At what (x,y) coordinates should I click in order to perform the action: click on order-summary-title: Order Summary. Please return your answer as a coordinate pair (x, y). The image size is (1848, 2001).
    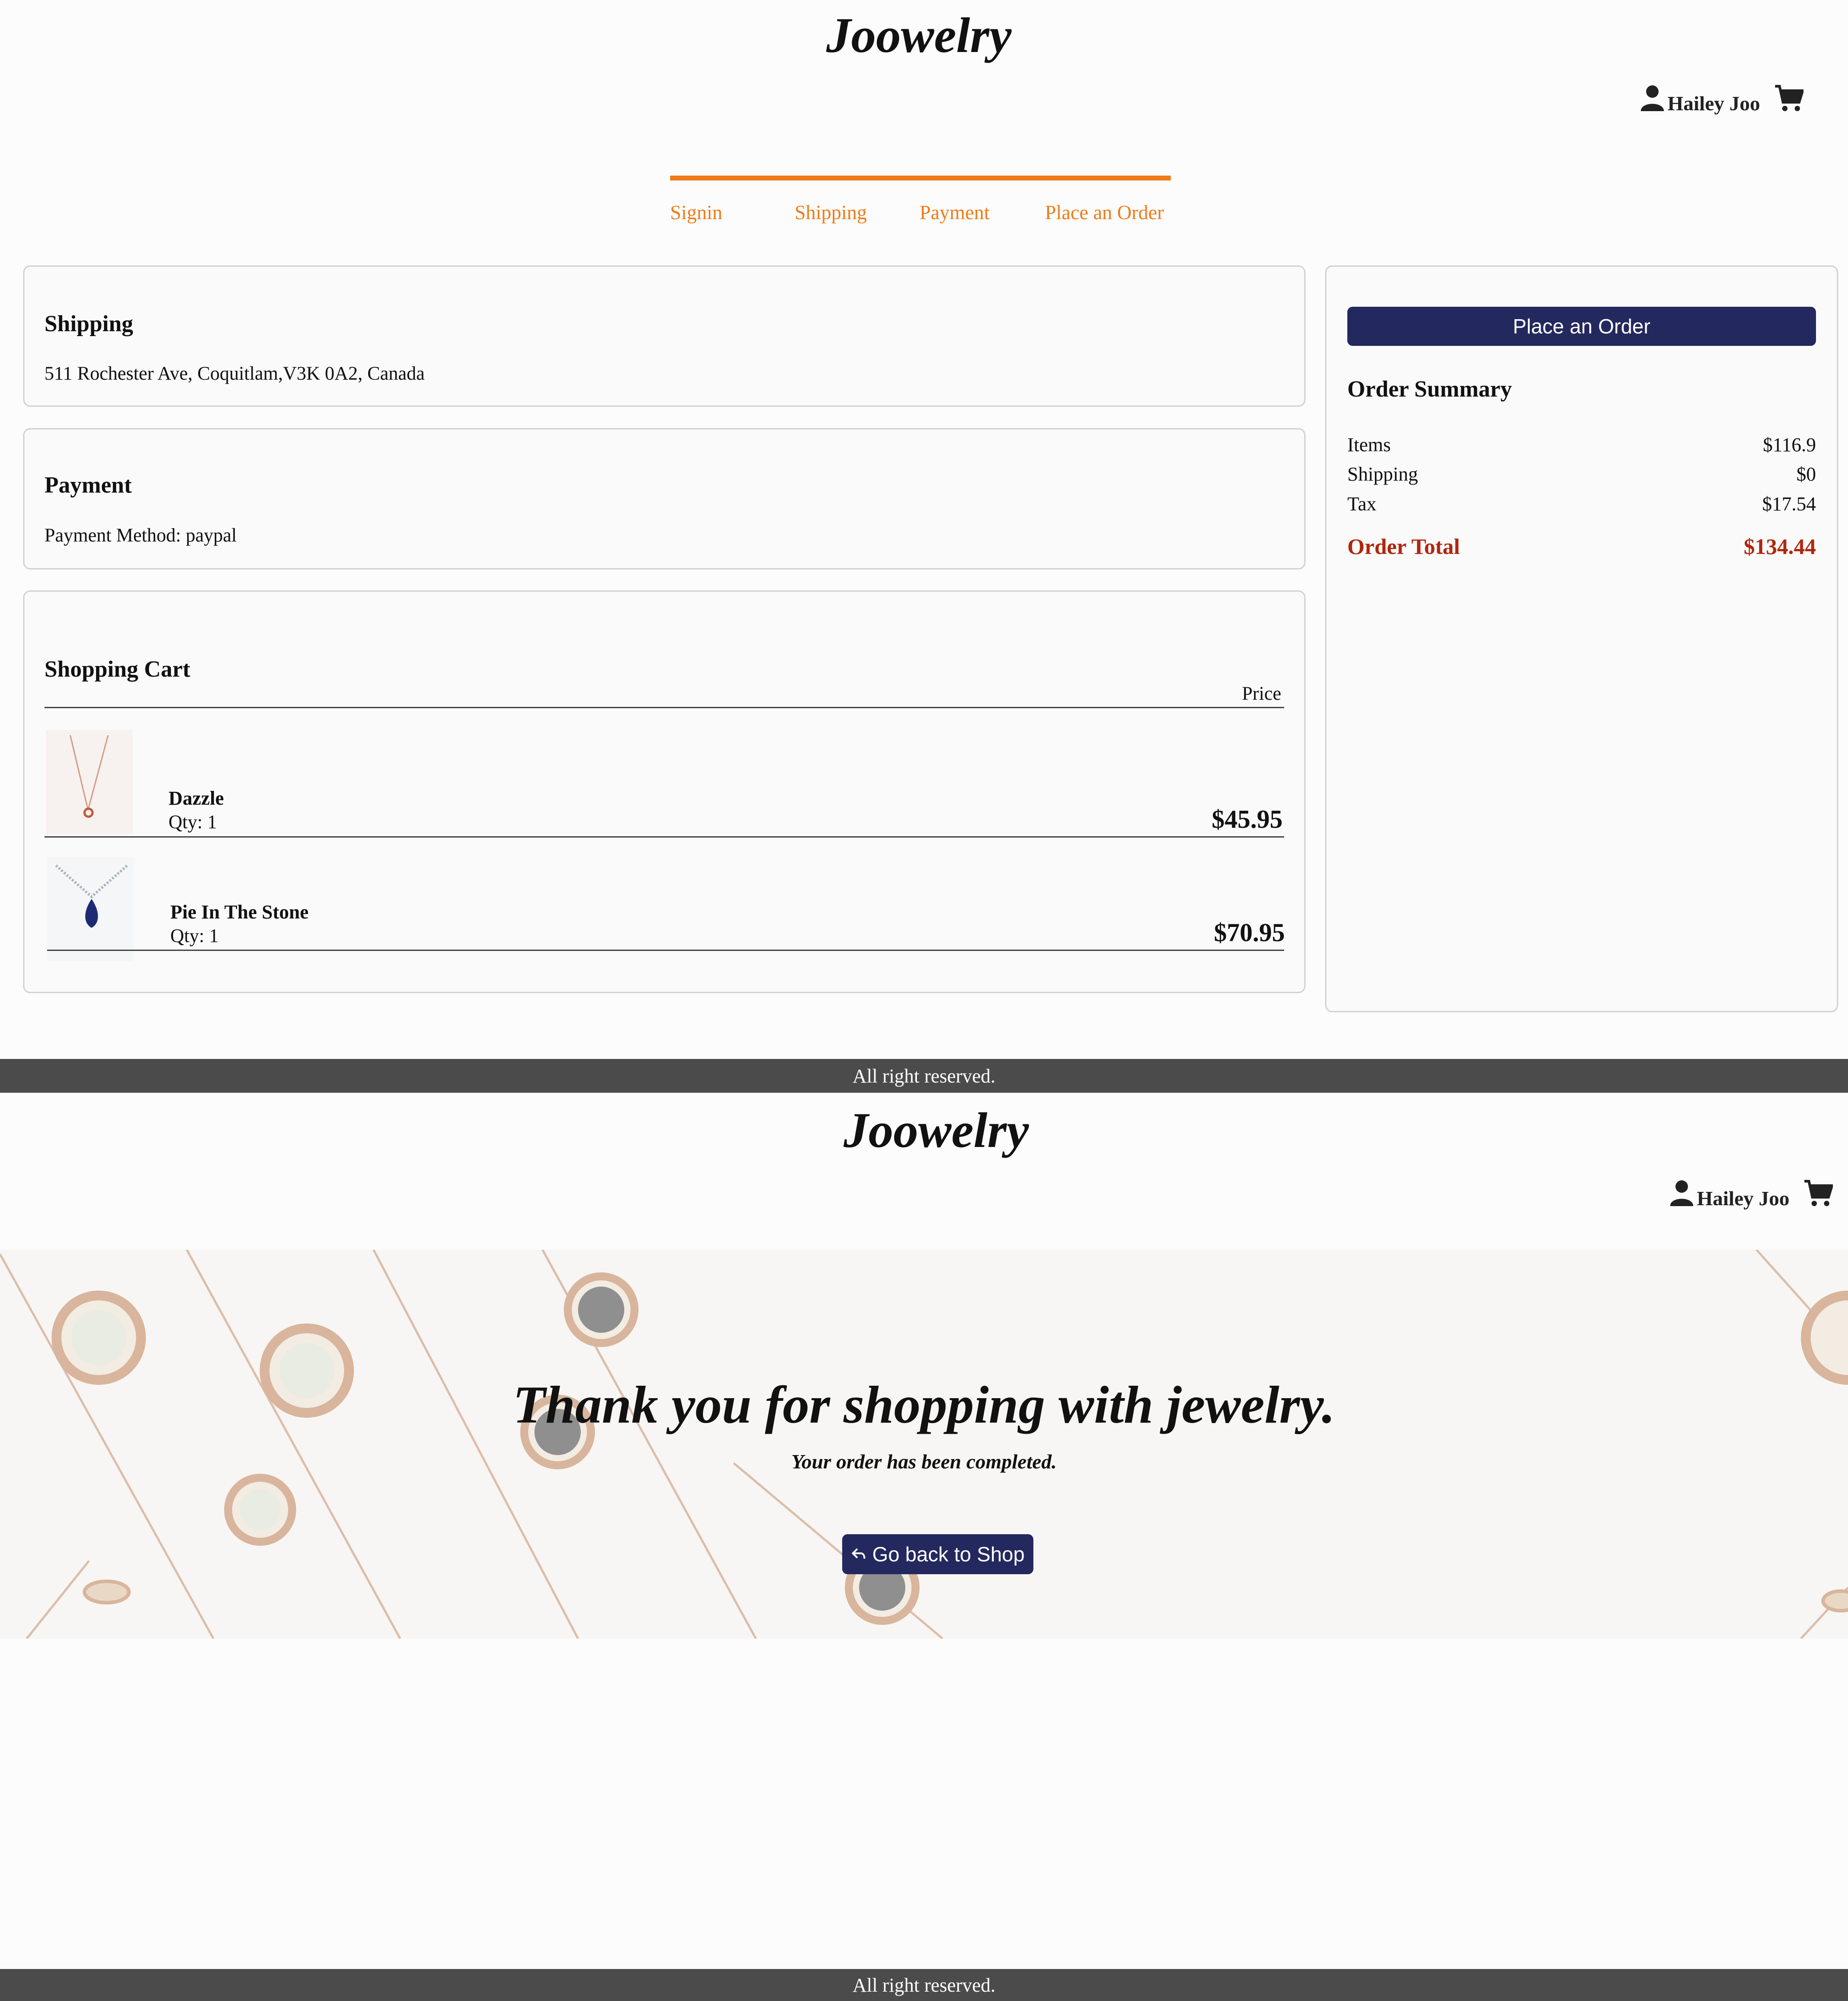
    Looking at the image, I should click on (1429, 389).